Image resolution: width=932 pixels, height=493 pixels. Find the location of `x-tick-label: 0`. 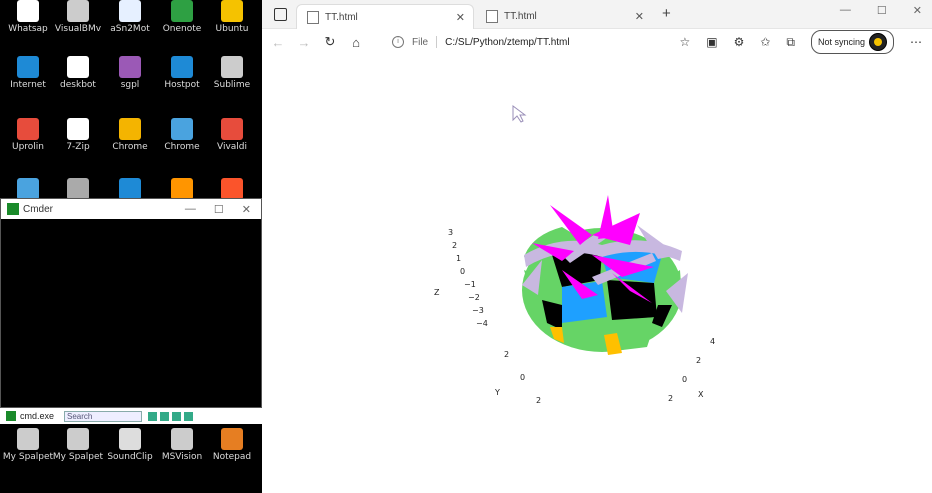

x-tick-label: 0 is located at coordinates (684, 379).